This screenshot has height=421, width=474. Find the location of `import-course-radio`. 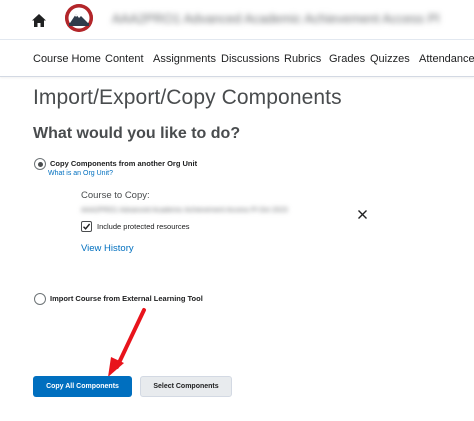

import-course-radio is located at coordinates (40, 299).